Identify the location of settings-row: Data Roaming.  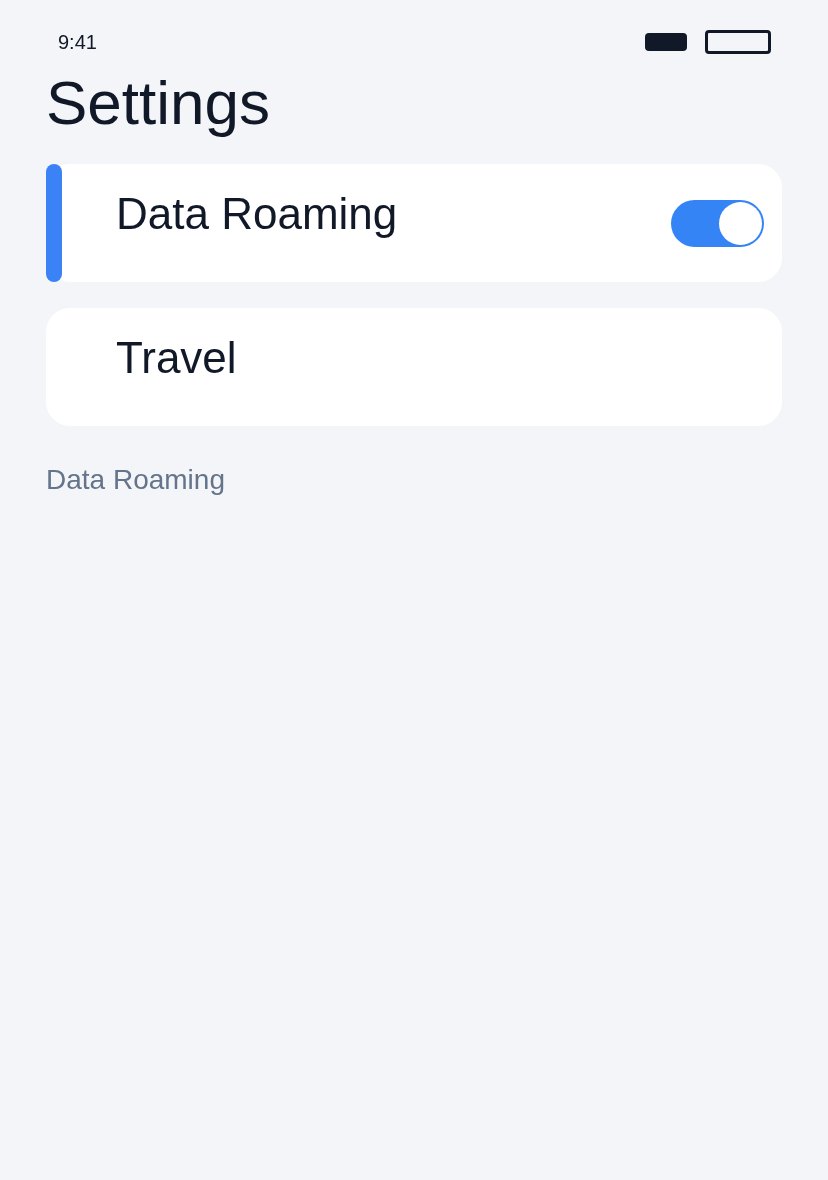
(414, 223).